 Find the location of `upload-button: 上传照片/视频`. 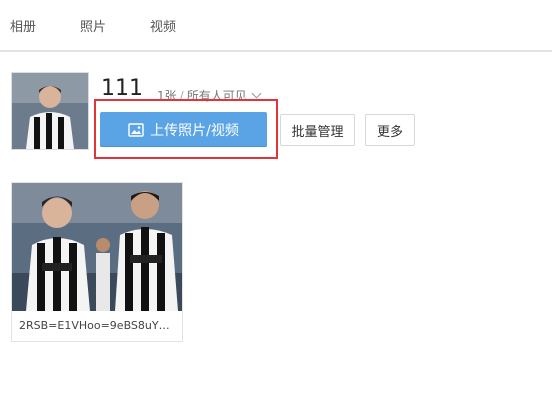

upload-button: 上传照片/视频 is located at coordinates (183, 129).